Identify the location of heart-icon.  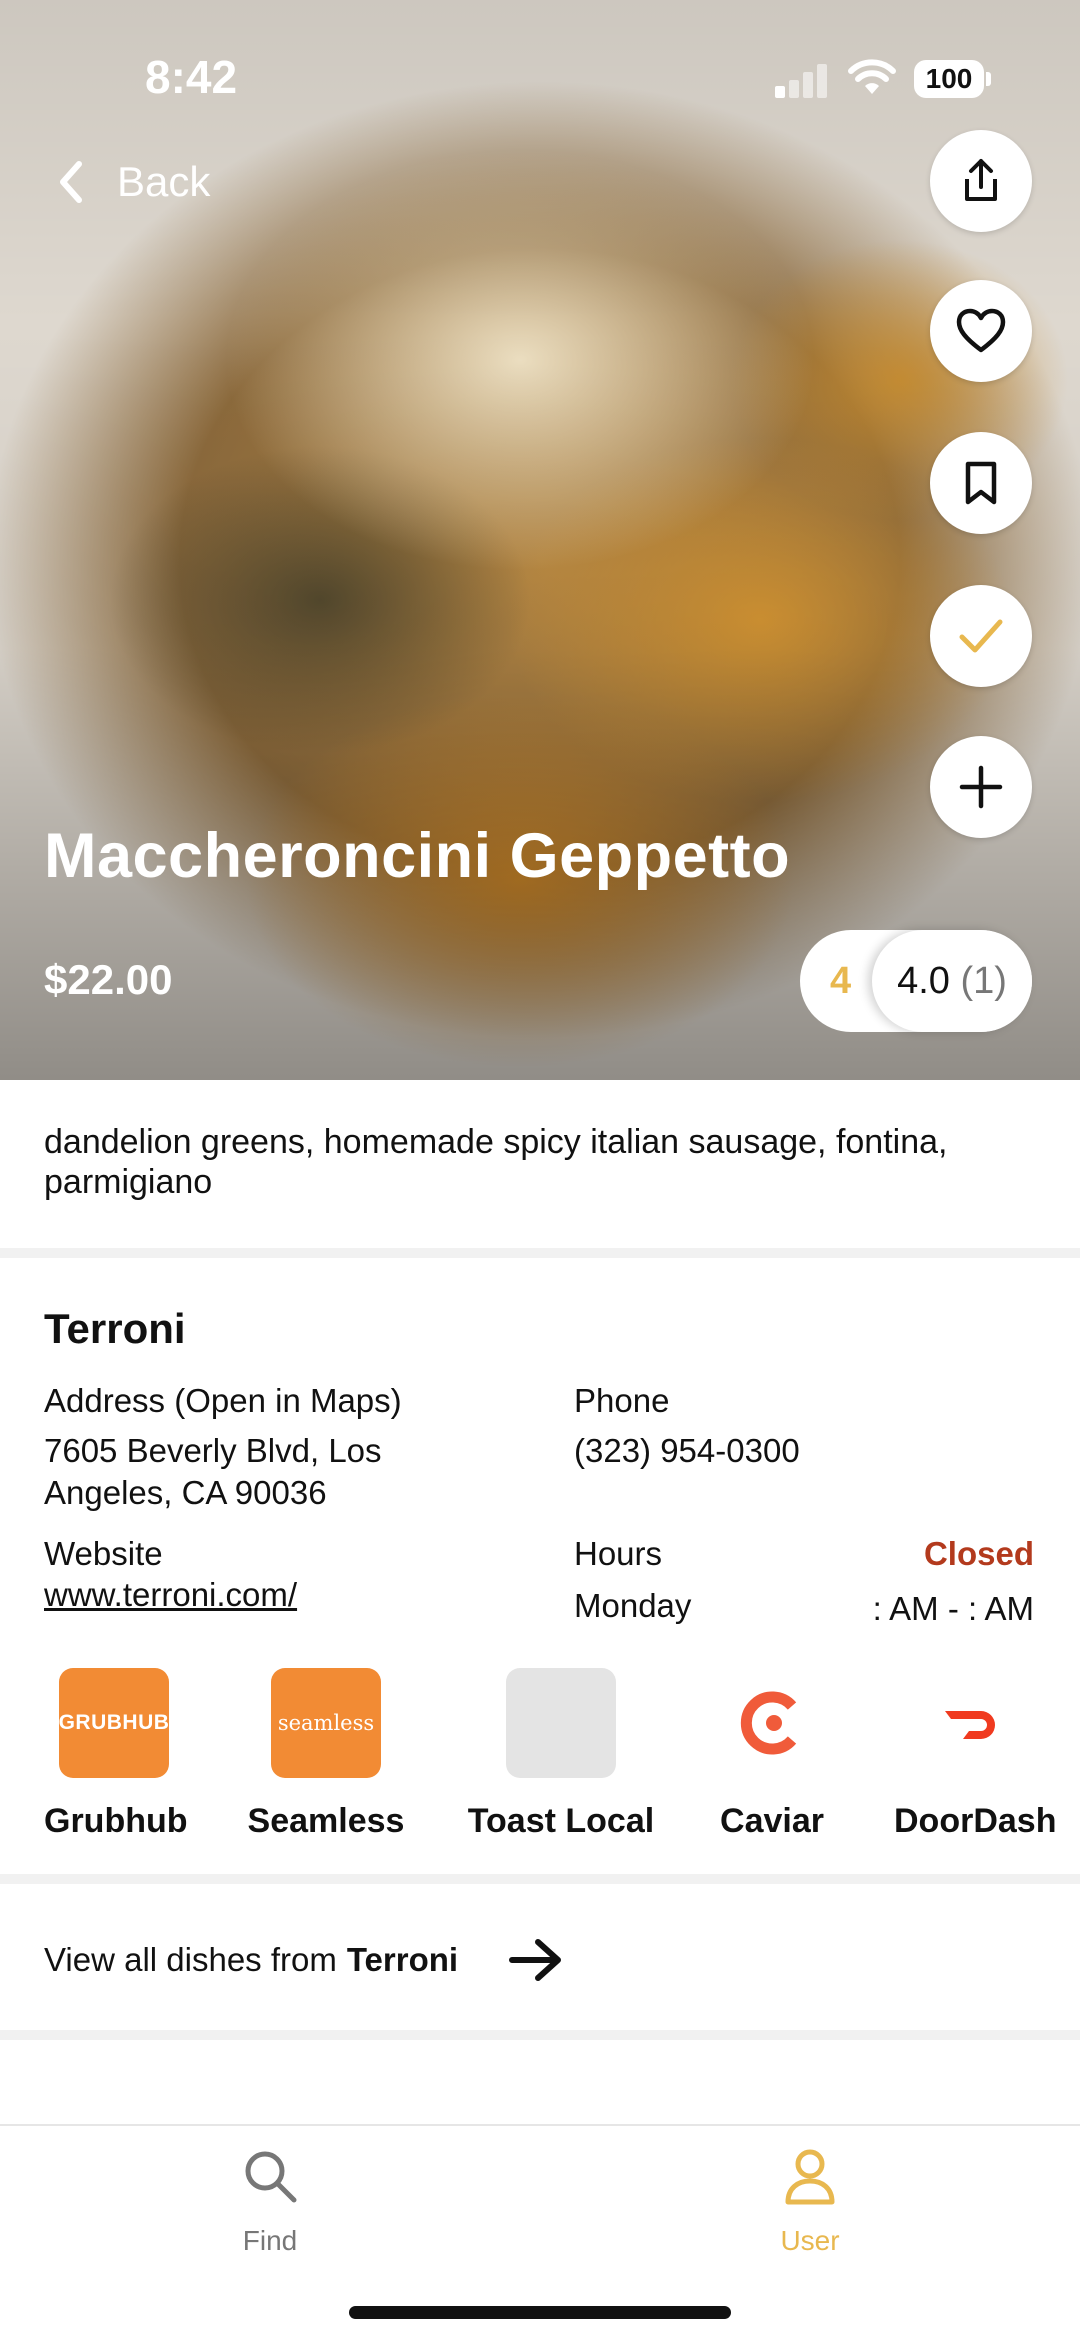
(981, 330).